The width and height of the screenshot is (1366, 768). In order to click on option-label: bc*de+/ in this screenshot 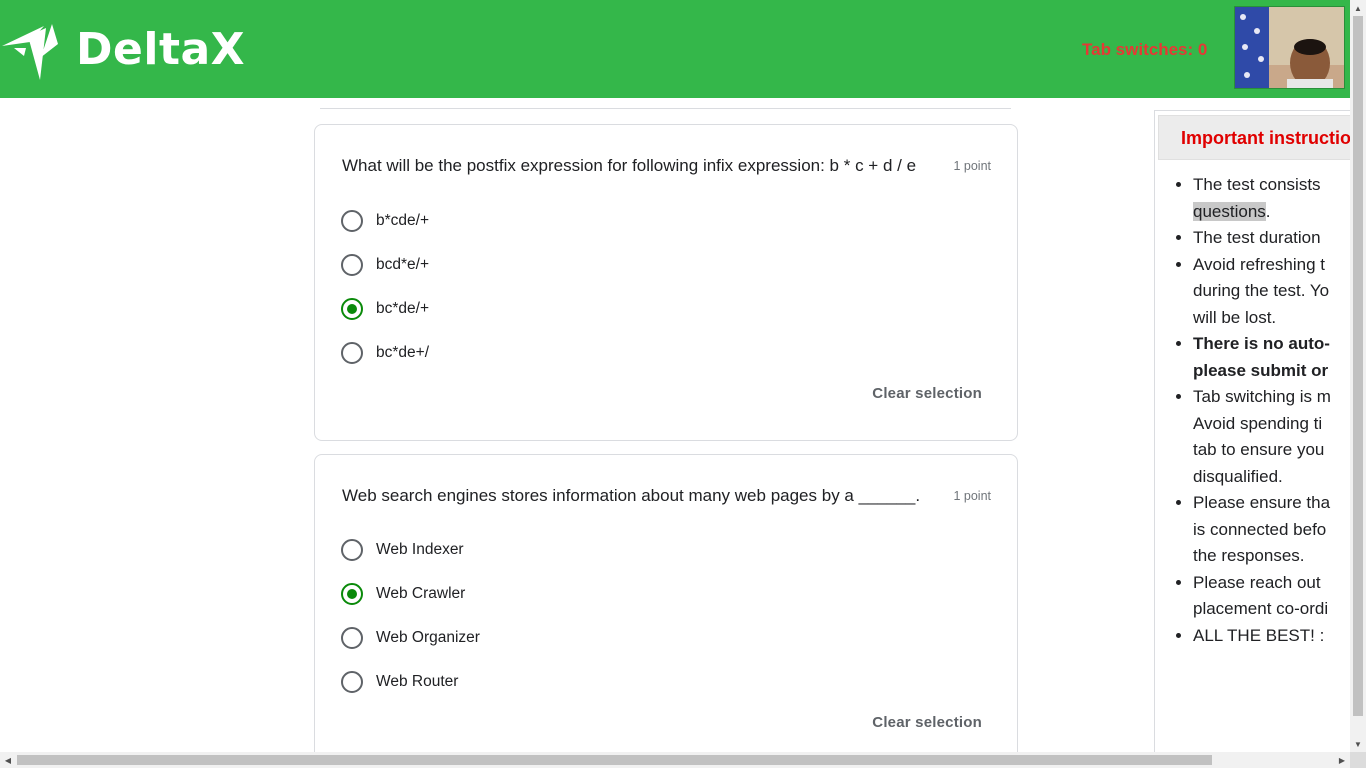, I will do `click(403, 352)`.